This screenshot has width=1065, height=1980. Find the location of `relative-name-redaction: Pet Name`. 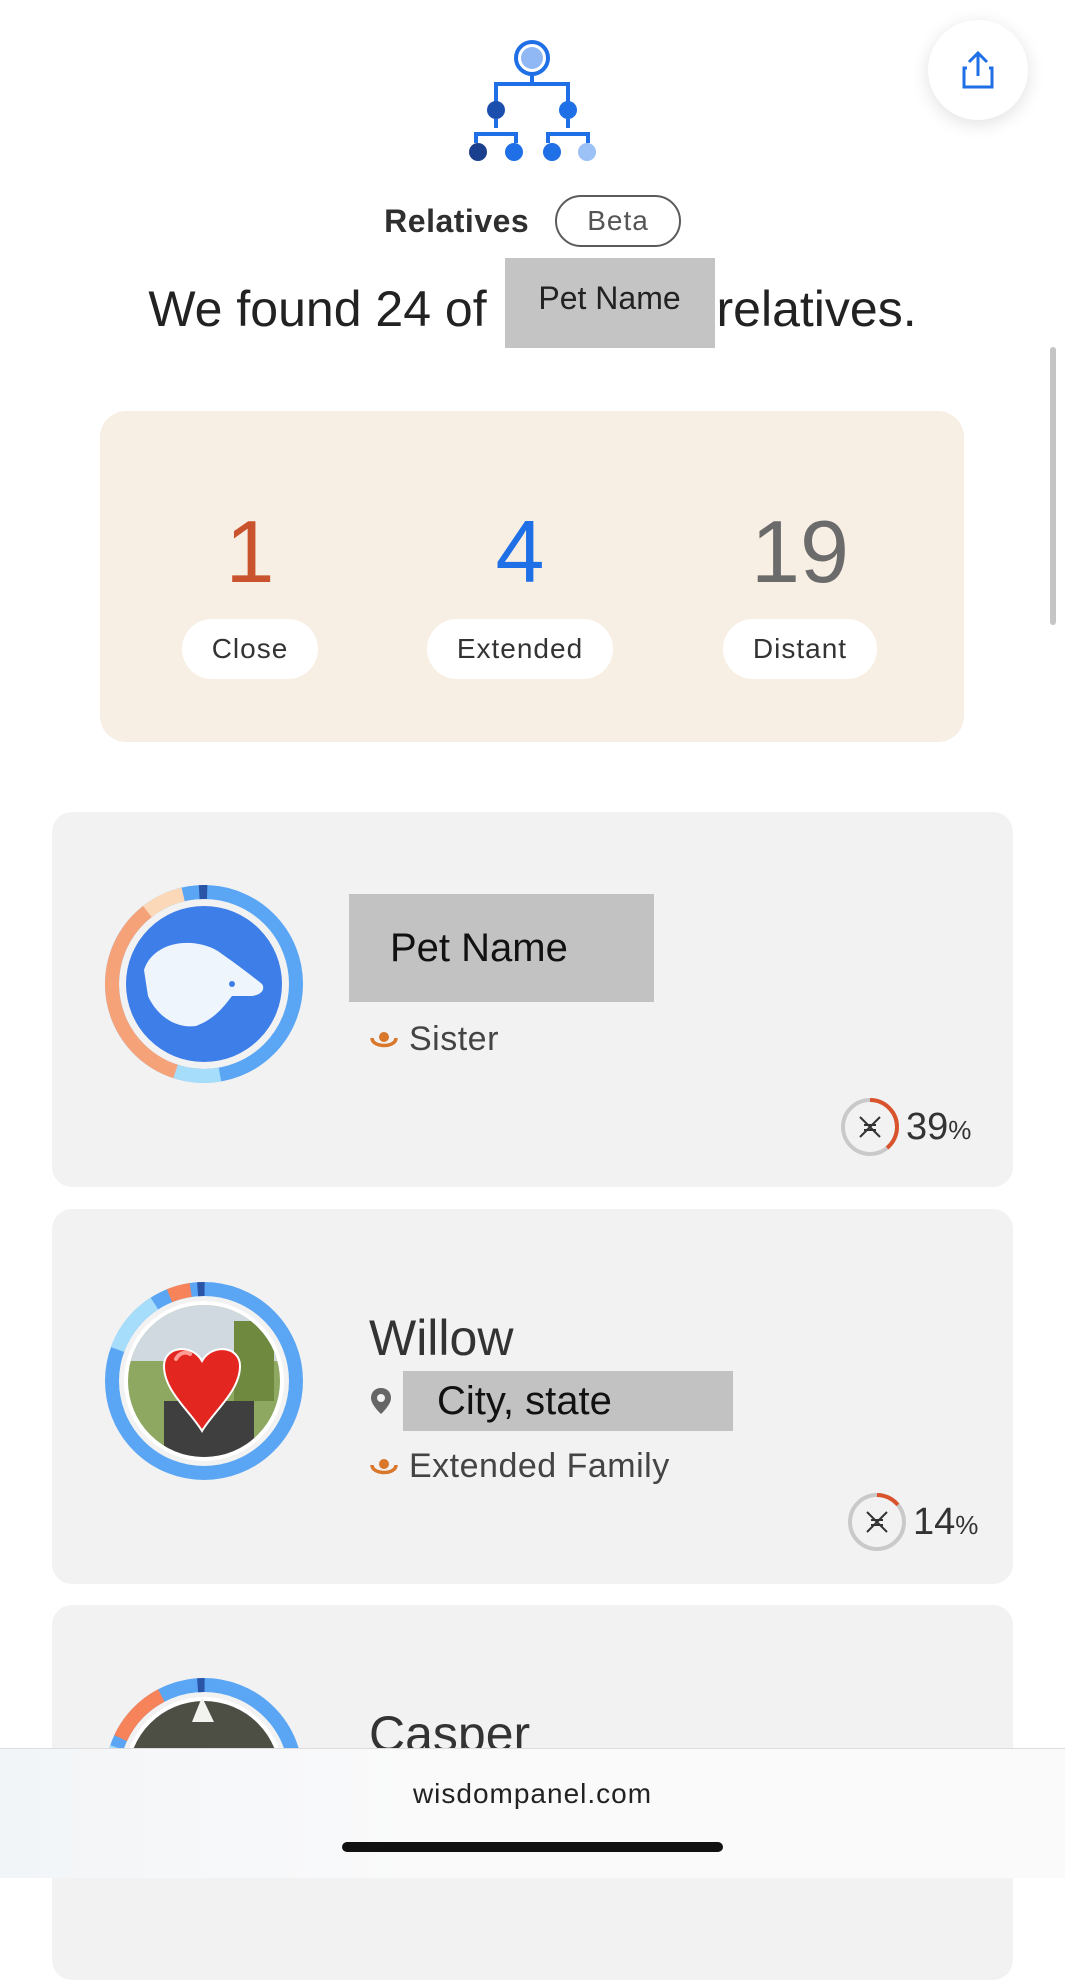

relative-name-redaction: Pet Name is located at coordinates (501, 948).